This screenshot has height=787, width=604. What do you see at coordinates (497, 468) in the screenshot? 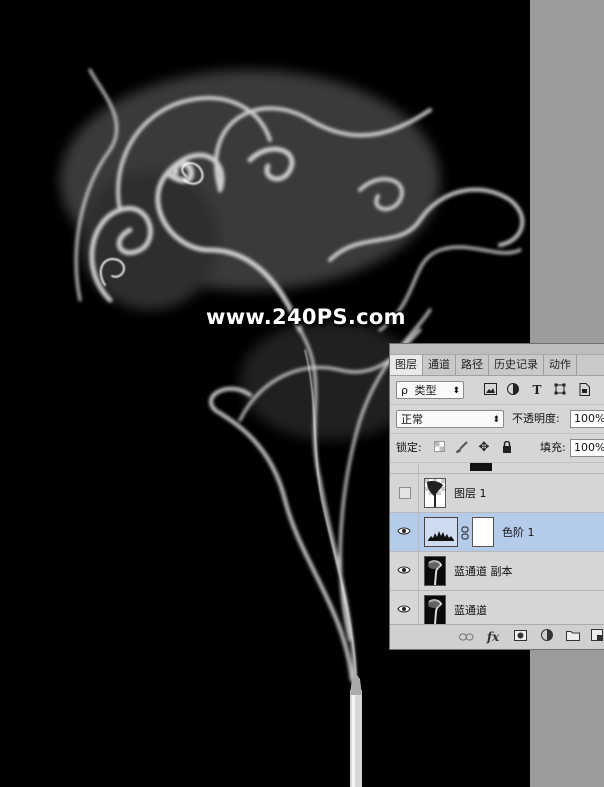
I see `layer-row-partial` at bounding box center [497, 468].